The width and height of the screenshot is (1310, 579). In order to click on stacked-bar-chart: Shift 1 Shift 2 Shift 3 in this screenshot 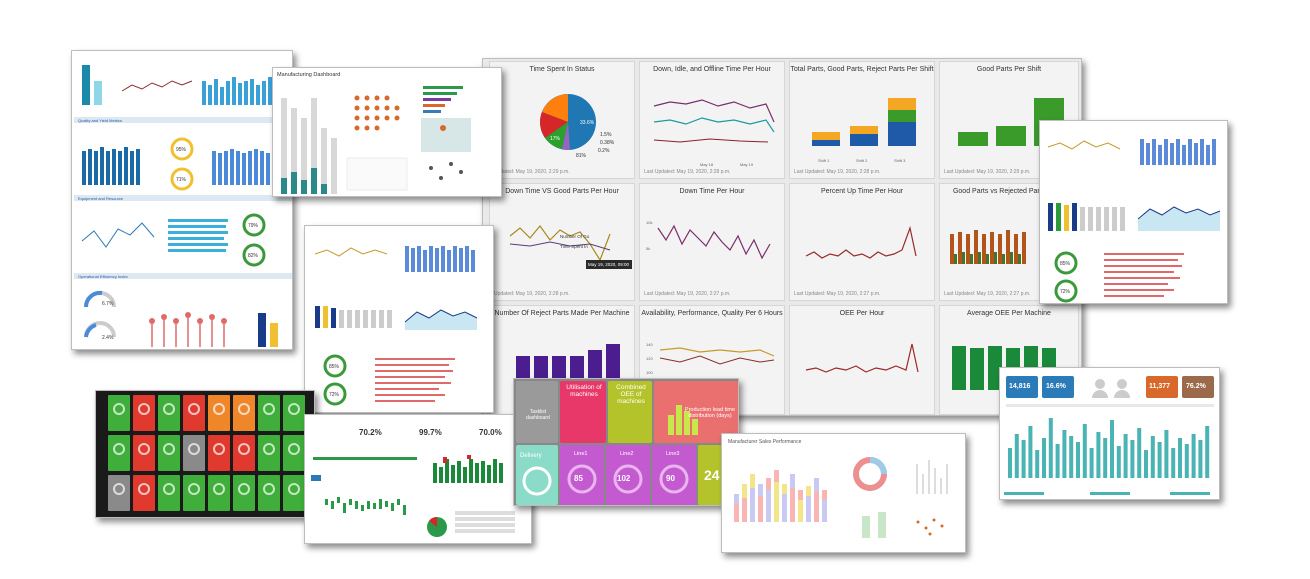, I will do `click(864, 130)`.